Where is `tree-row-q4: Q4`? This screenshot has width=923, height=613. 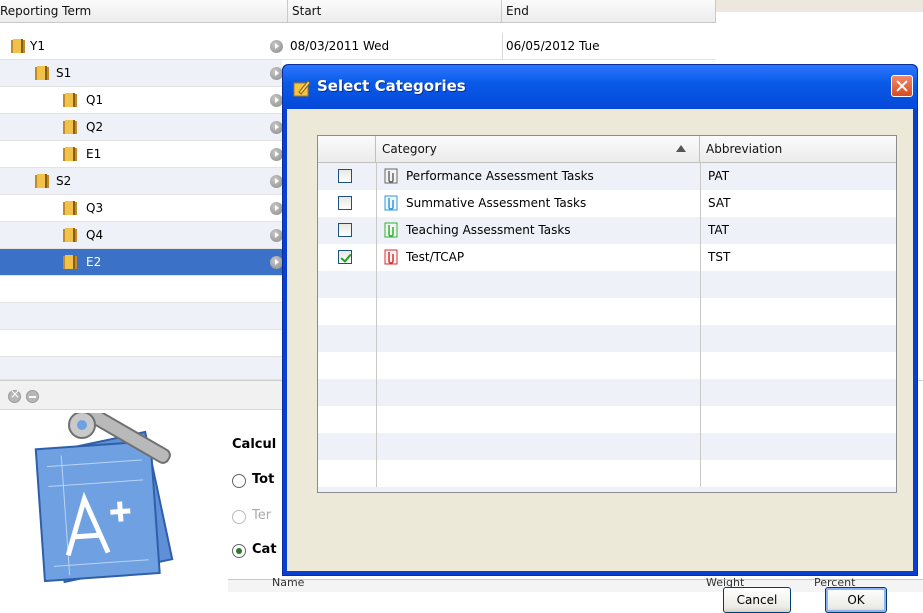 tree-row-q4: Q4 is located at coordinates (141, 235).